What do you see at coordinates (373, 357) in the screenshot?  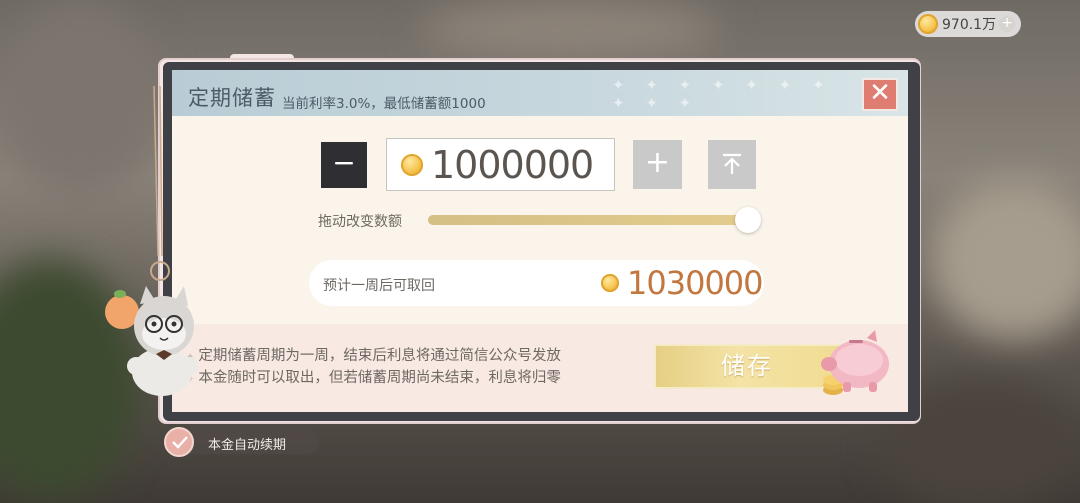 I see `note-line: ✦定期储蓄周期为一周，结束后利息将通过简信公众号发放` at bounding box center [373, 357].